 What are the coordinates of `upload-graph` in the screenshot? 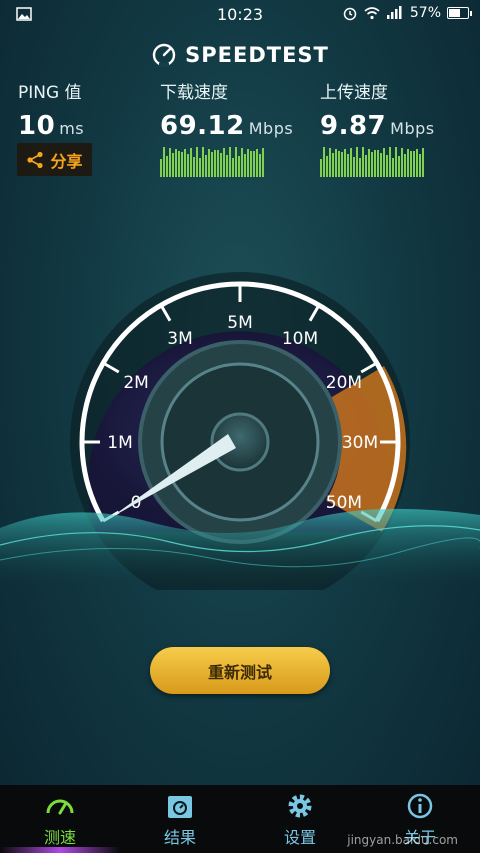 It's located at (372, 162).